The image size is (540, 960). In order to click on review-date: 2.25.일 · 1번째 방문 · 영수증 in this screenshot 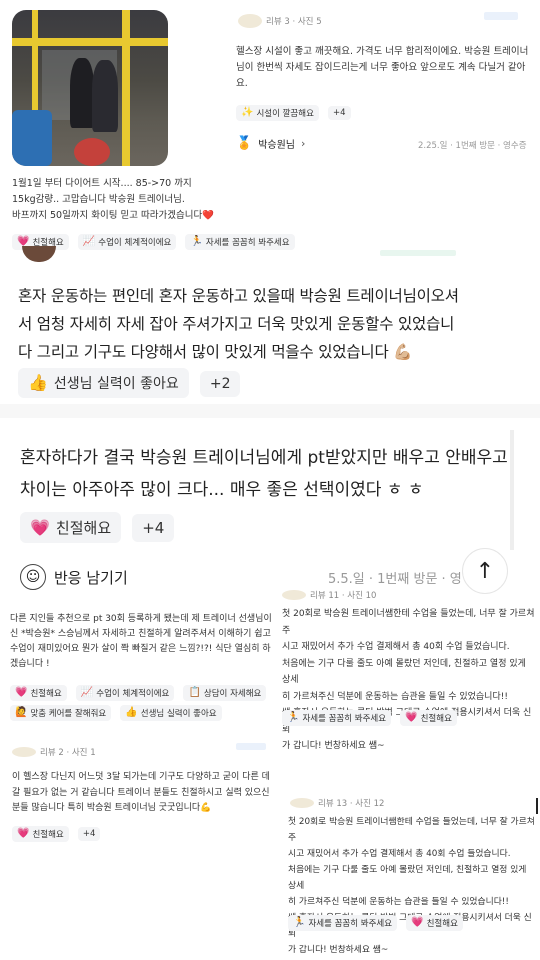, I will do `click(472, 146)`.